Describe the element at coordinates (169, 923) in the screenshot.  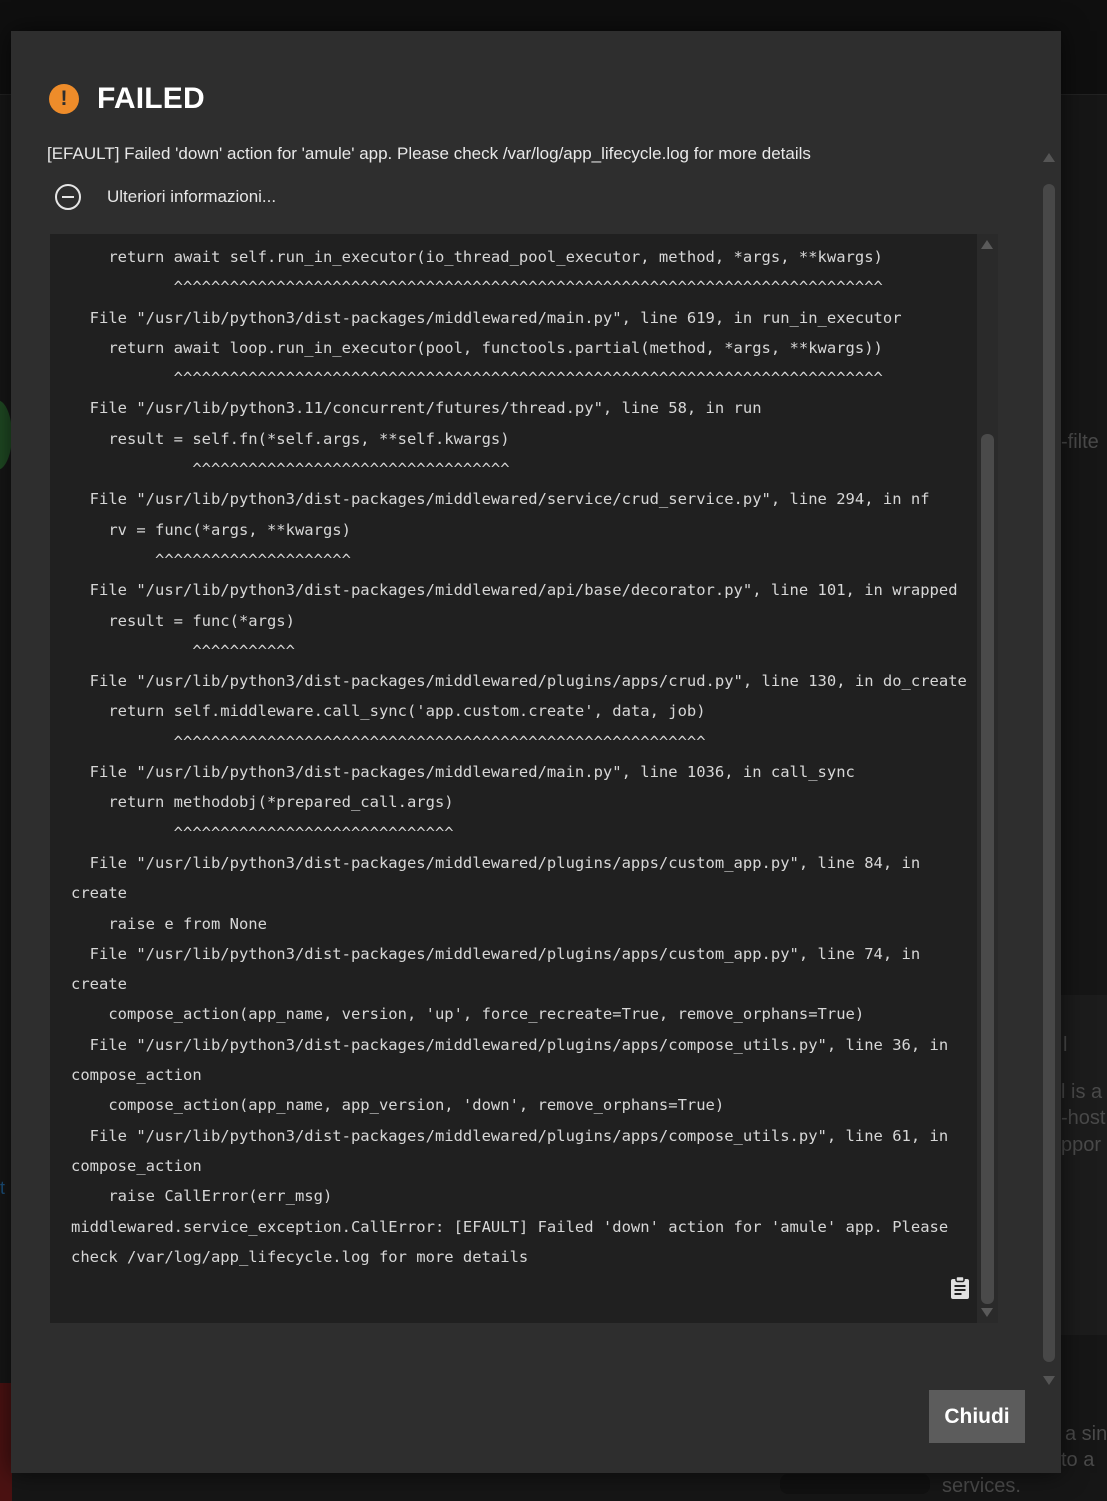
I see `traceback-line: raise e from None` at that location.